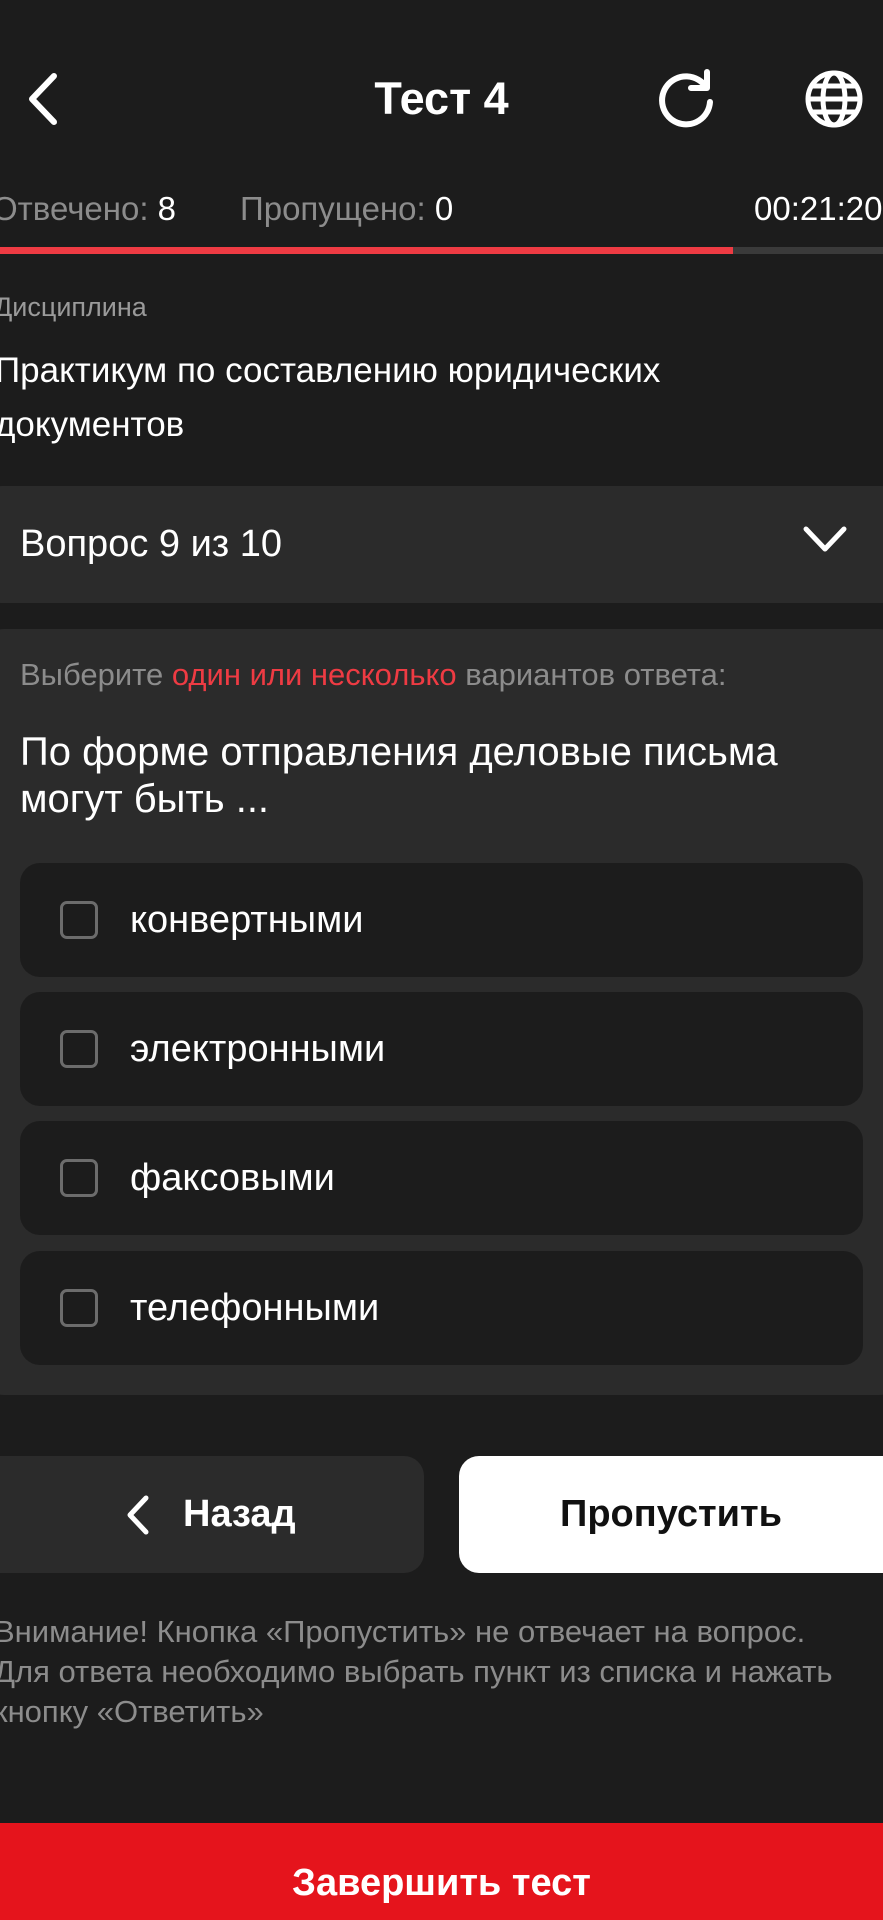  What do you see at coordinates (167, 208) in the screenshot?
I see `answered-value: 8` at bounding box center [167, 208].